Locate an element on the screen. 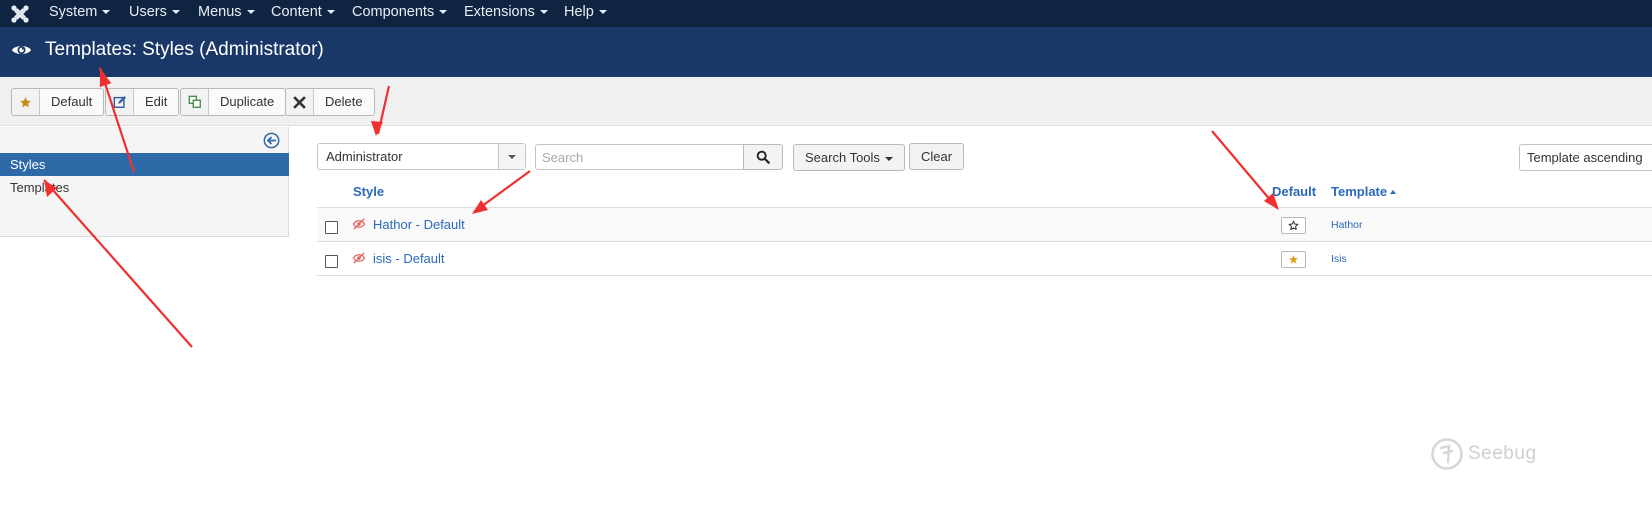  search-input is located at coordinates (639, 157).